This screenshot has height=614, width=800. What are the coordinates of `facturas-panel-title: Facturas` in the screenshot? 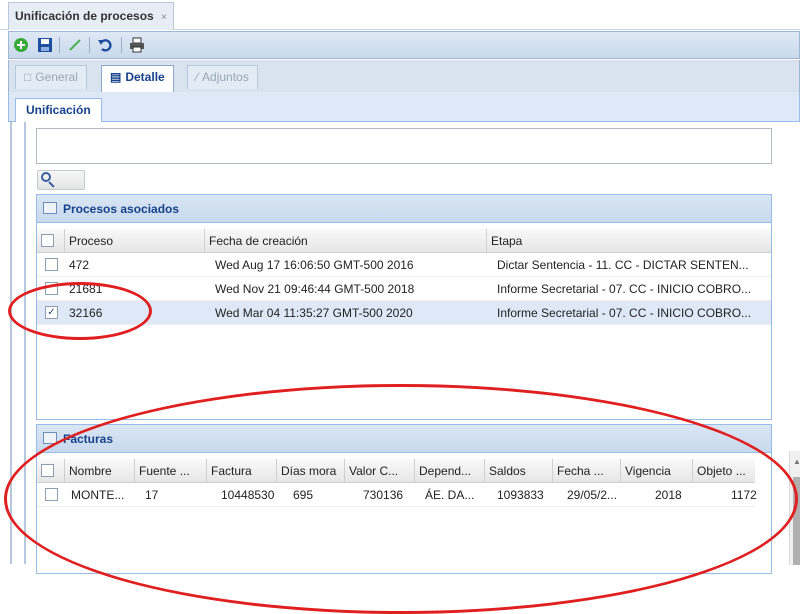 It's located at (88, 439).